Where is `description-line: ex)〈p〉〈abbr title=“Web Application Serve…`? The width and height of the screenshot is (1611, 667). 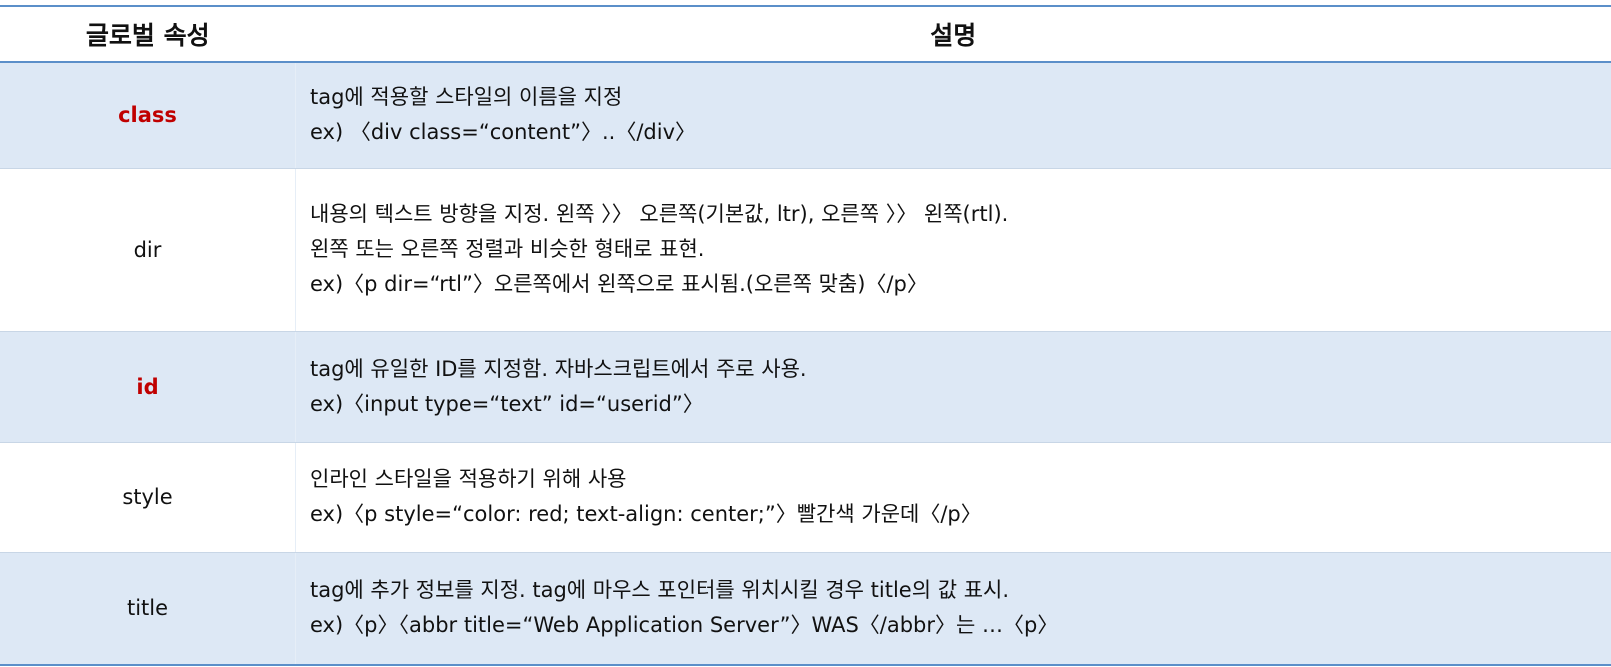 description-line: ex)〈p〉〈abbr title=“Web Application Serve… is located at coordinates (684, 625).